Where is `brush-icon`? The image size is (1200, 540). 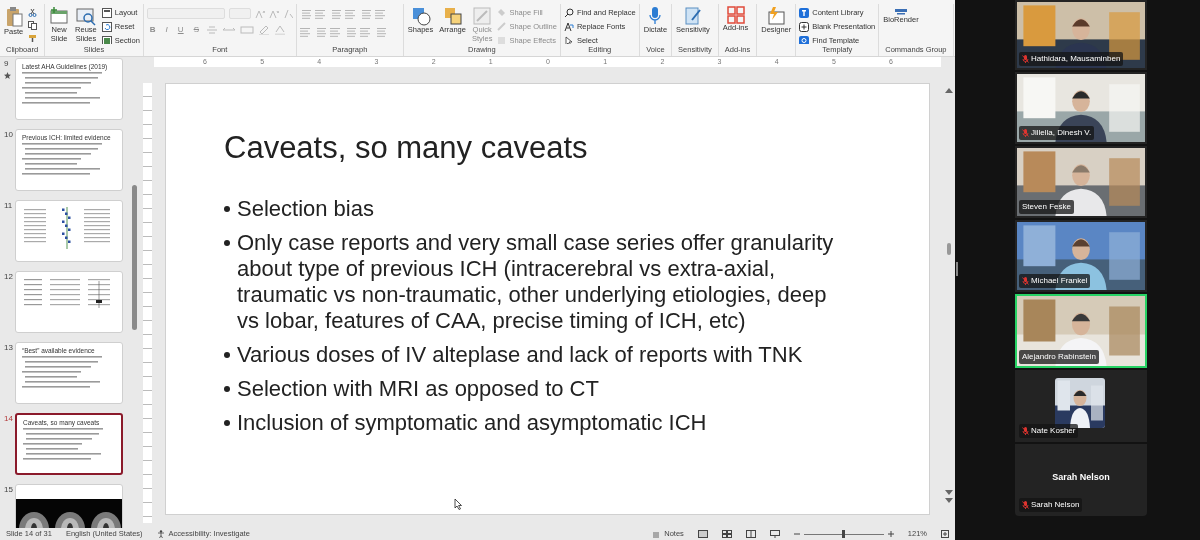
brush-icon is located at coordinates (33, 38).